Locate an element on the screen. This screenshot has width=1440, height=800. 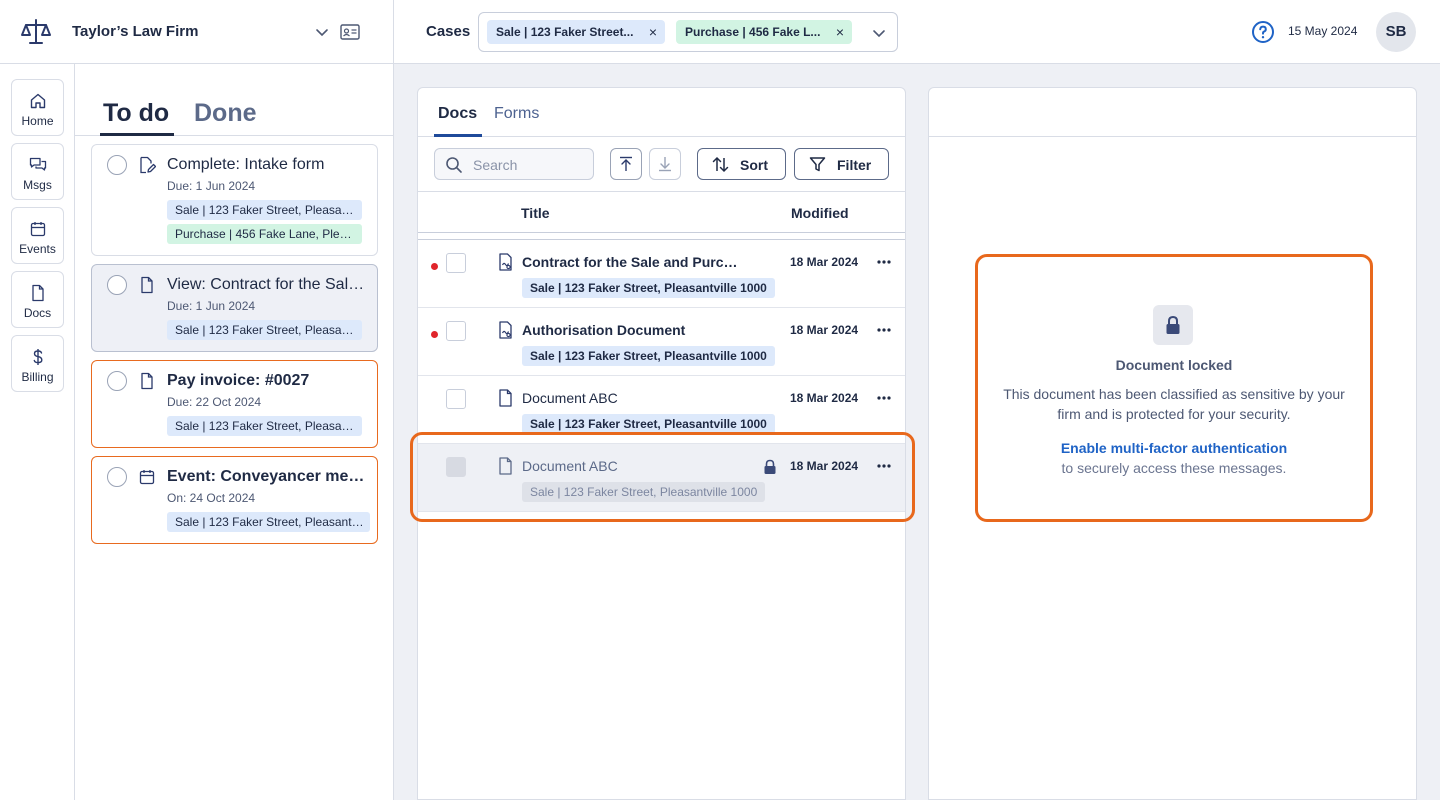
search-box is located at coordinates (514, 164).